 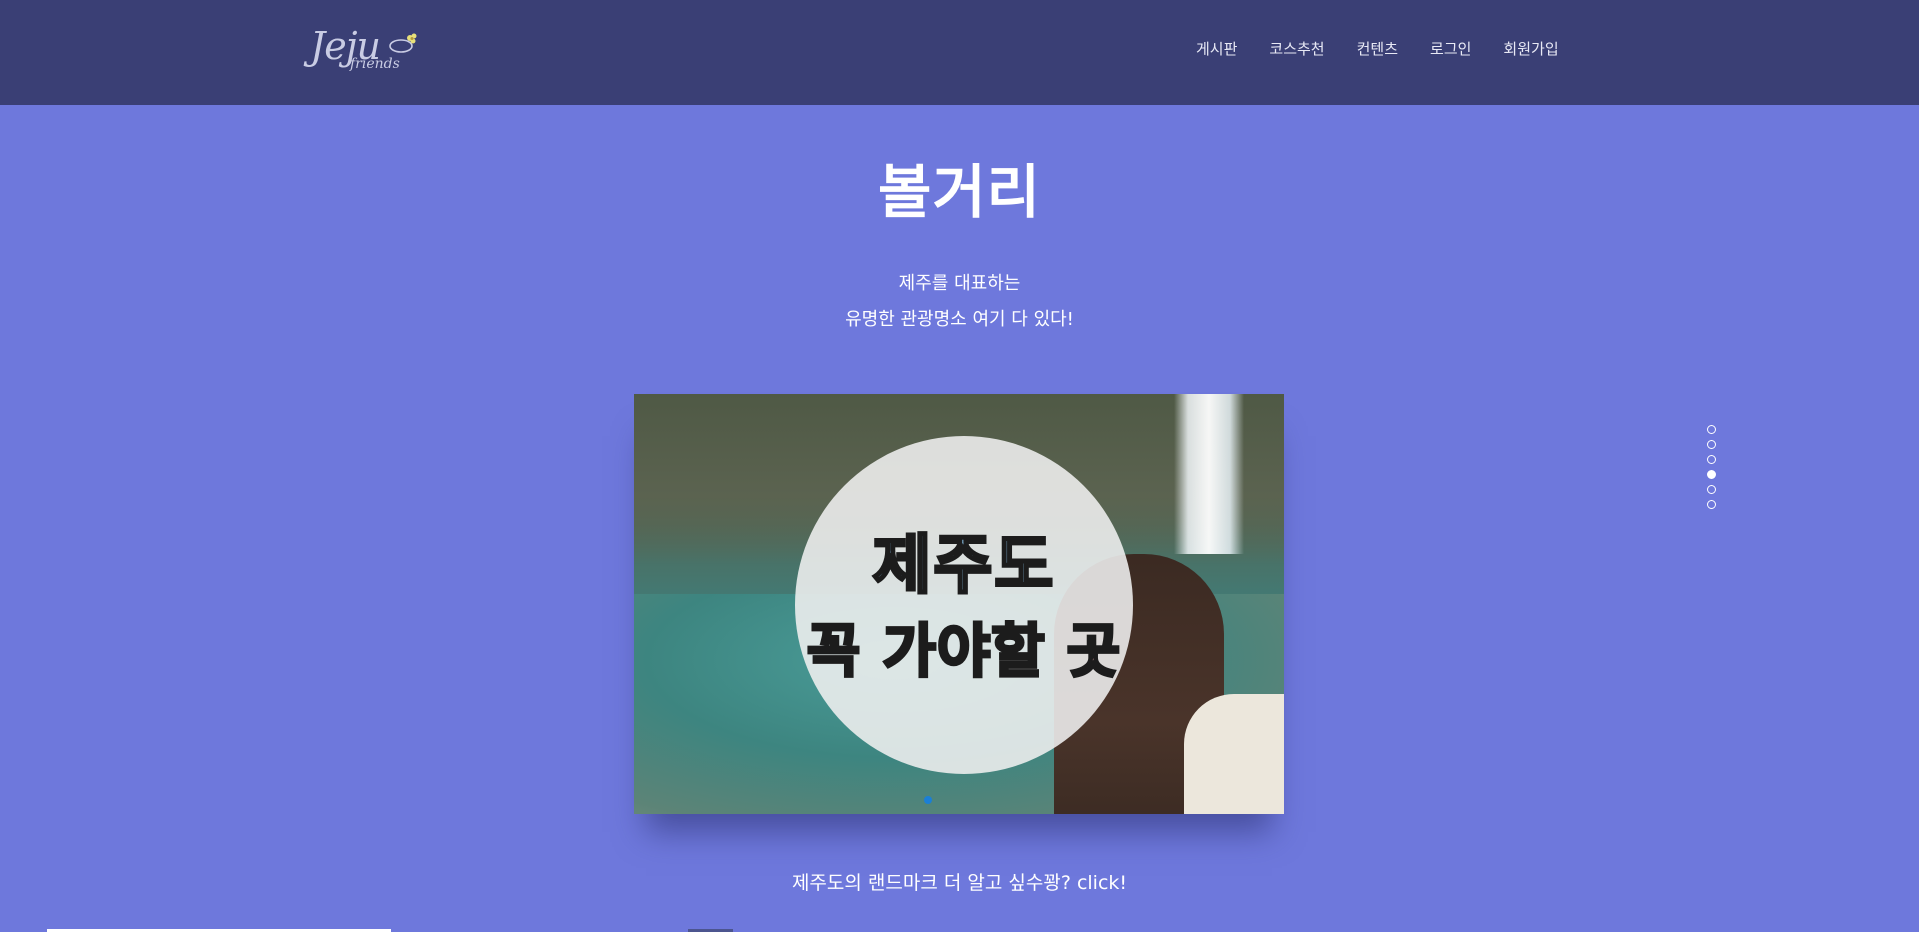 What do you see at coordinates (1216, 48) in the screenshot?
I see `nav-board: 게시판` at bounding box center [1216, 48].